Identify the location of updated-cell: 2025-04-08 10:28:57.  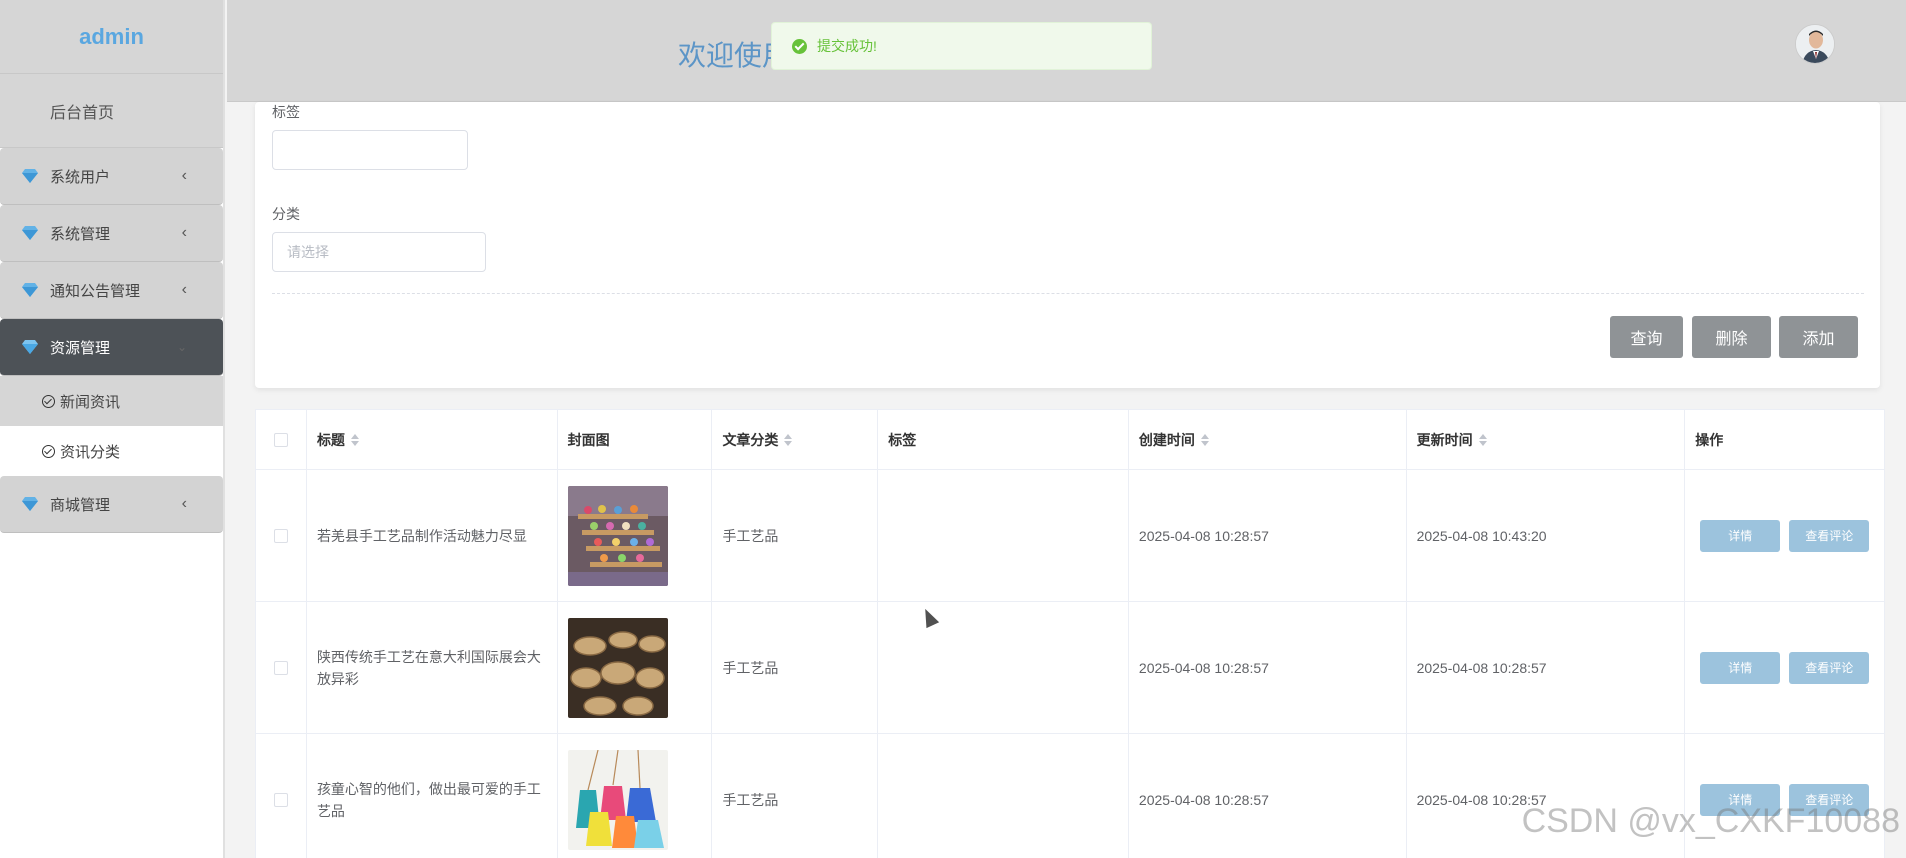
(1546, 667).